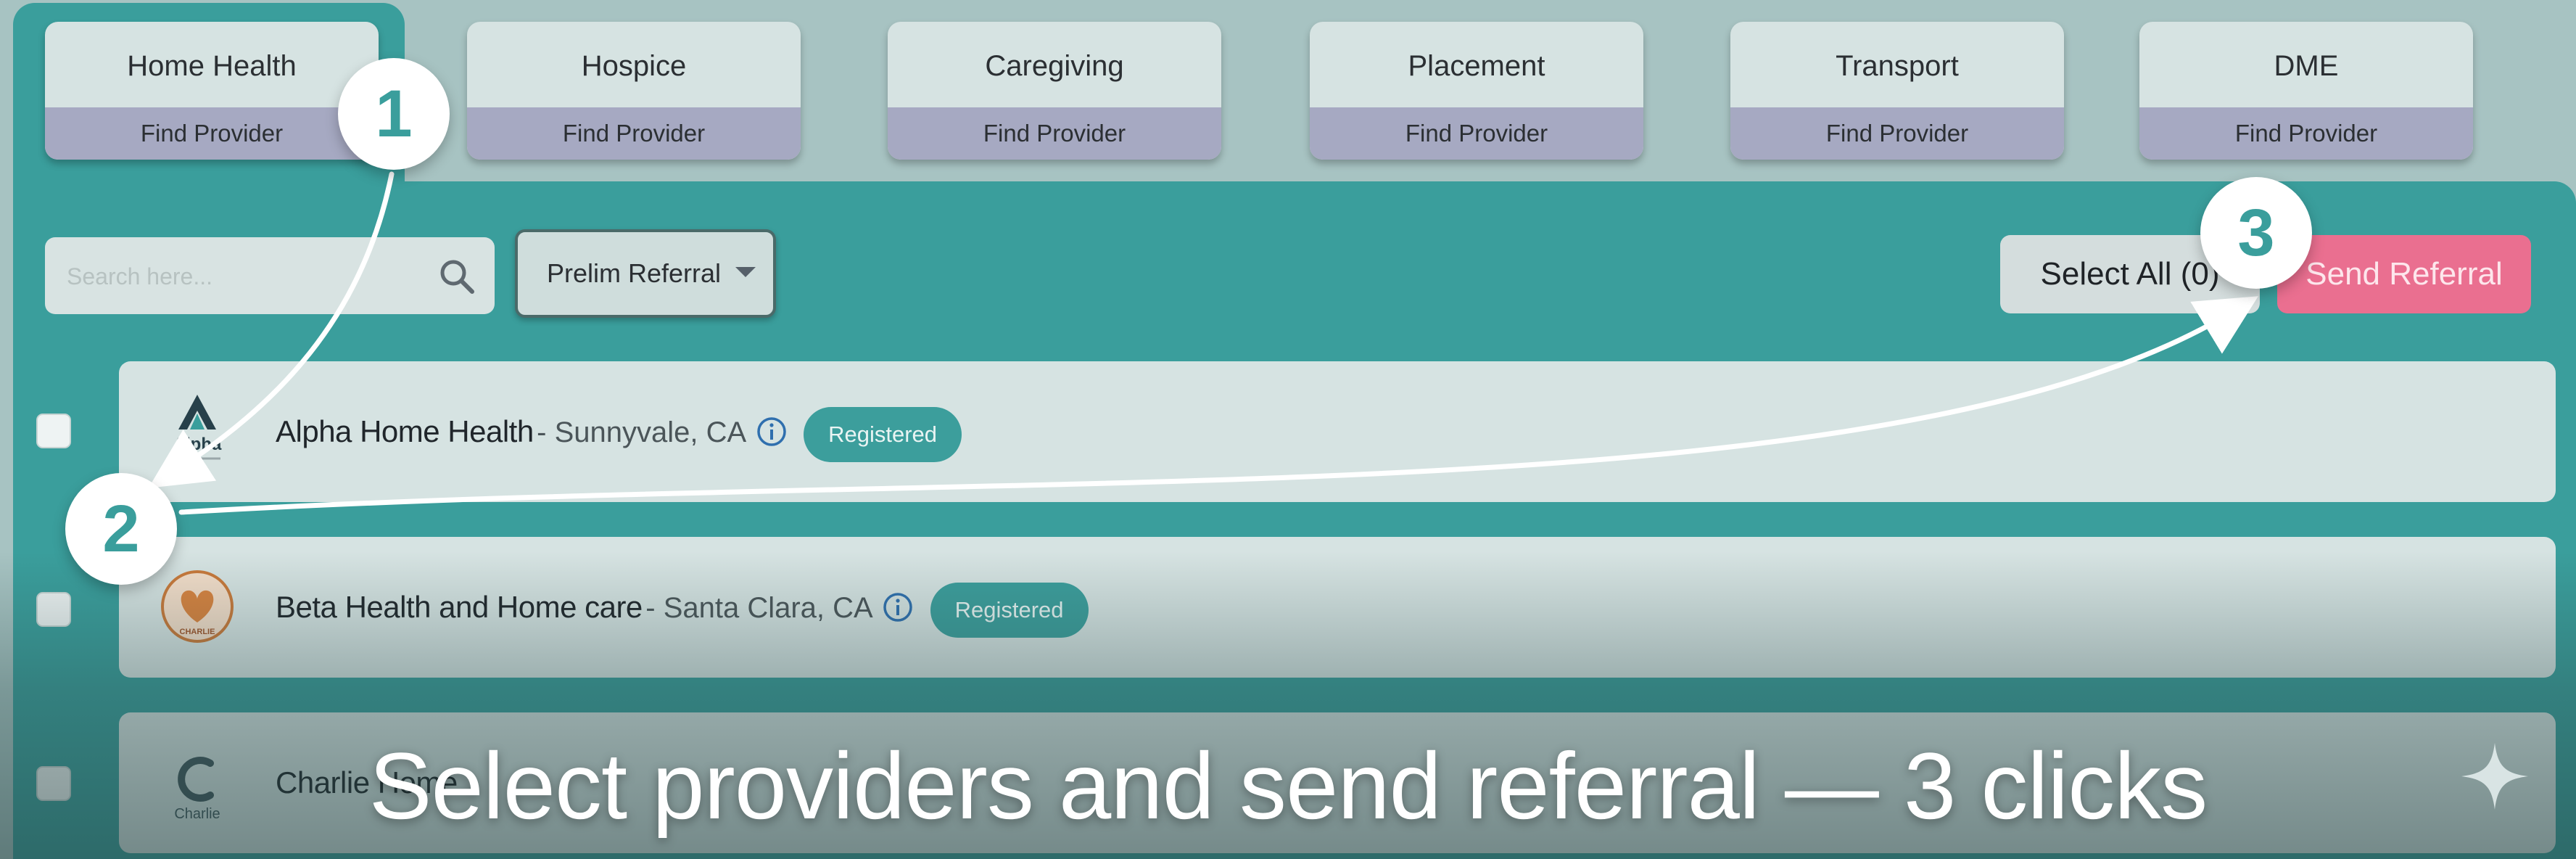  Describe the element at coordinates (1054, 91) in the screenshot. I see `category-card-caregiving: Caregiving Find Provider` at that location.